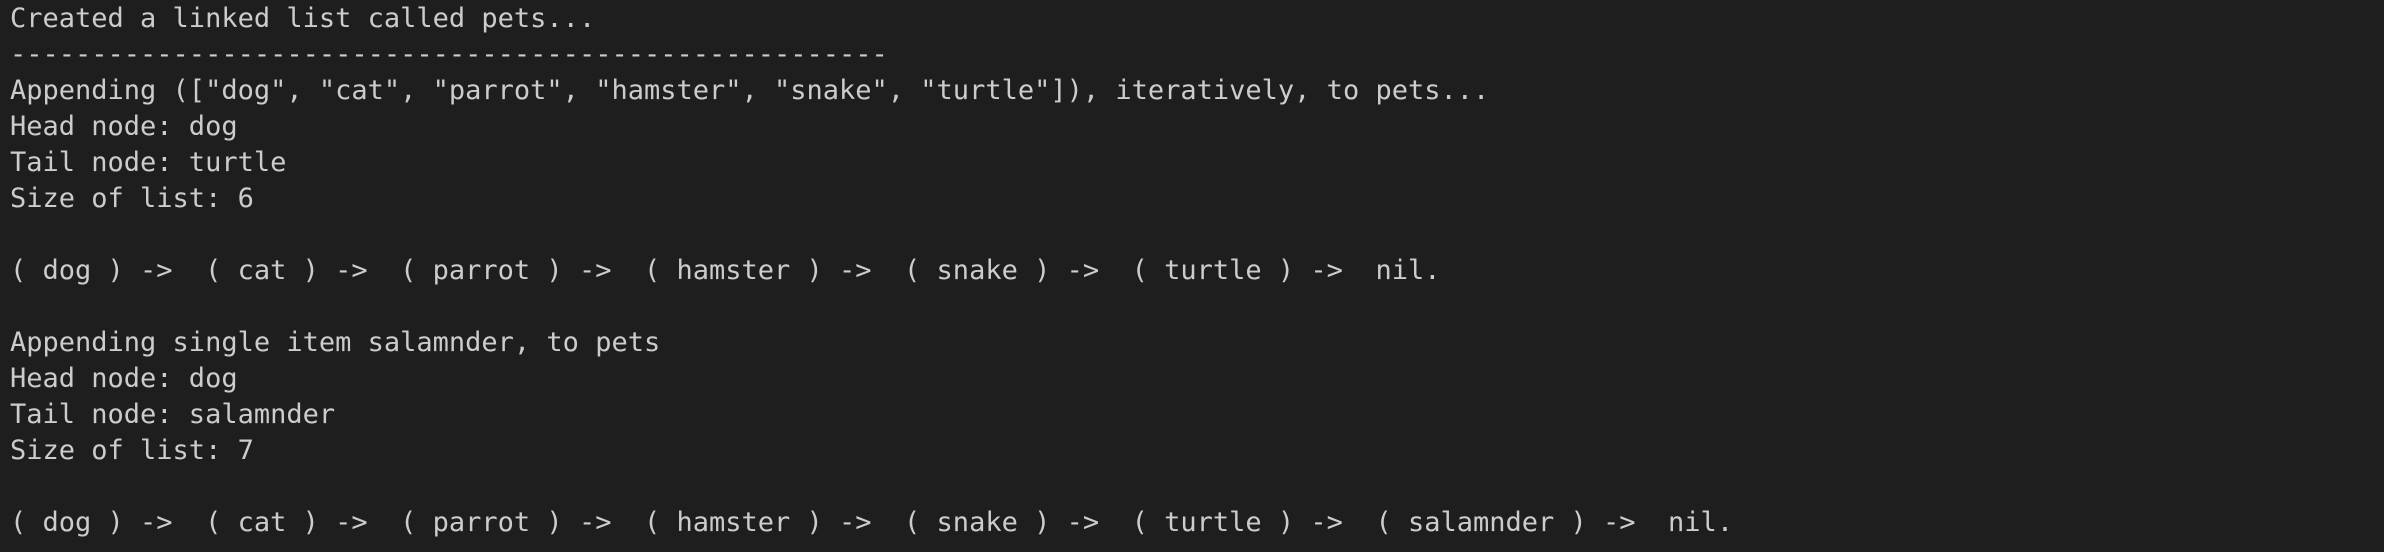  Describe the element at coordinates (148, 162) in the screenshot. I see `tail-node-line: Tail node: turtle` at that location.